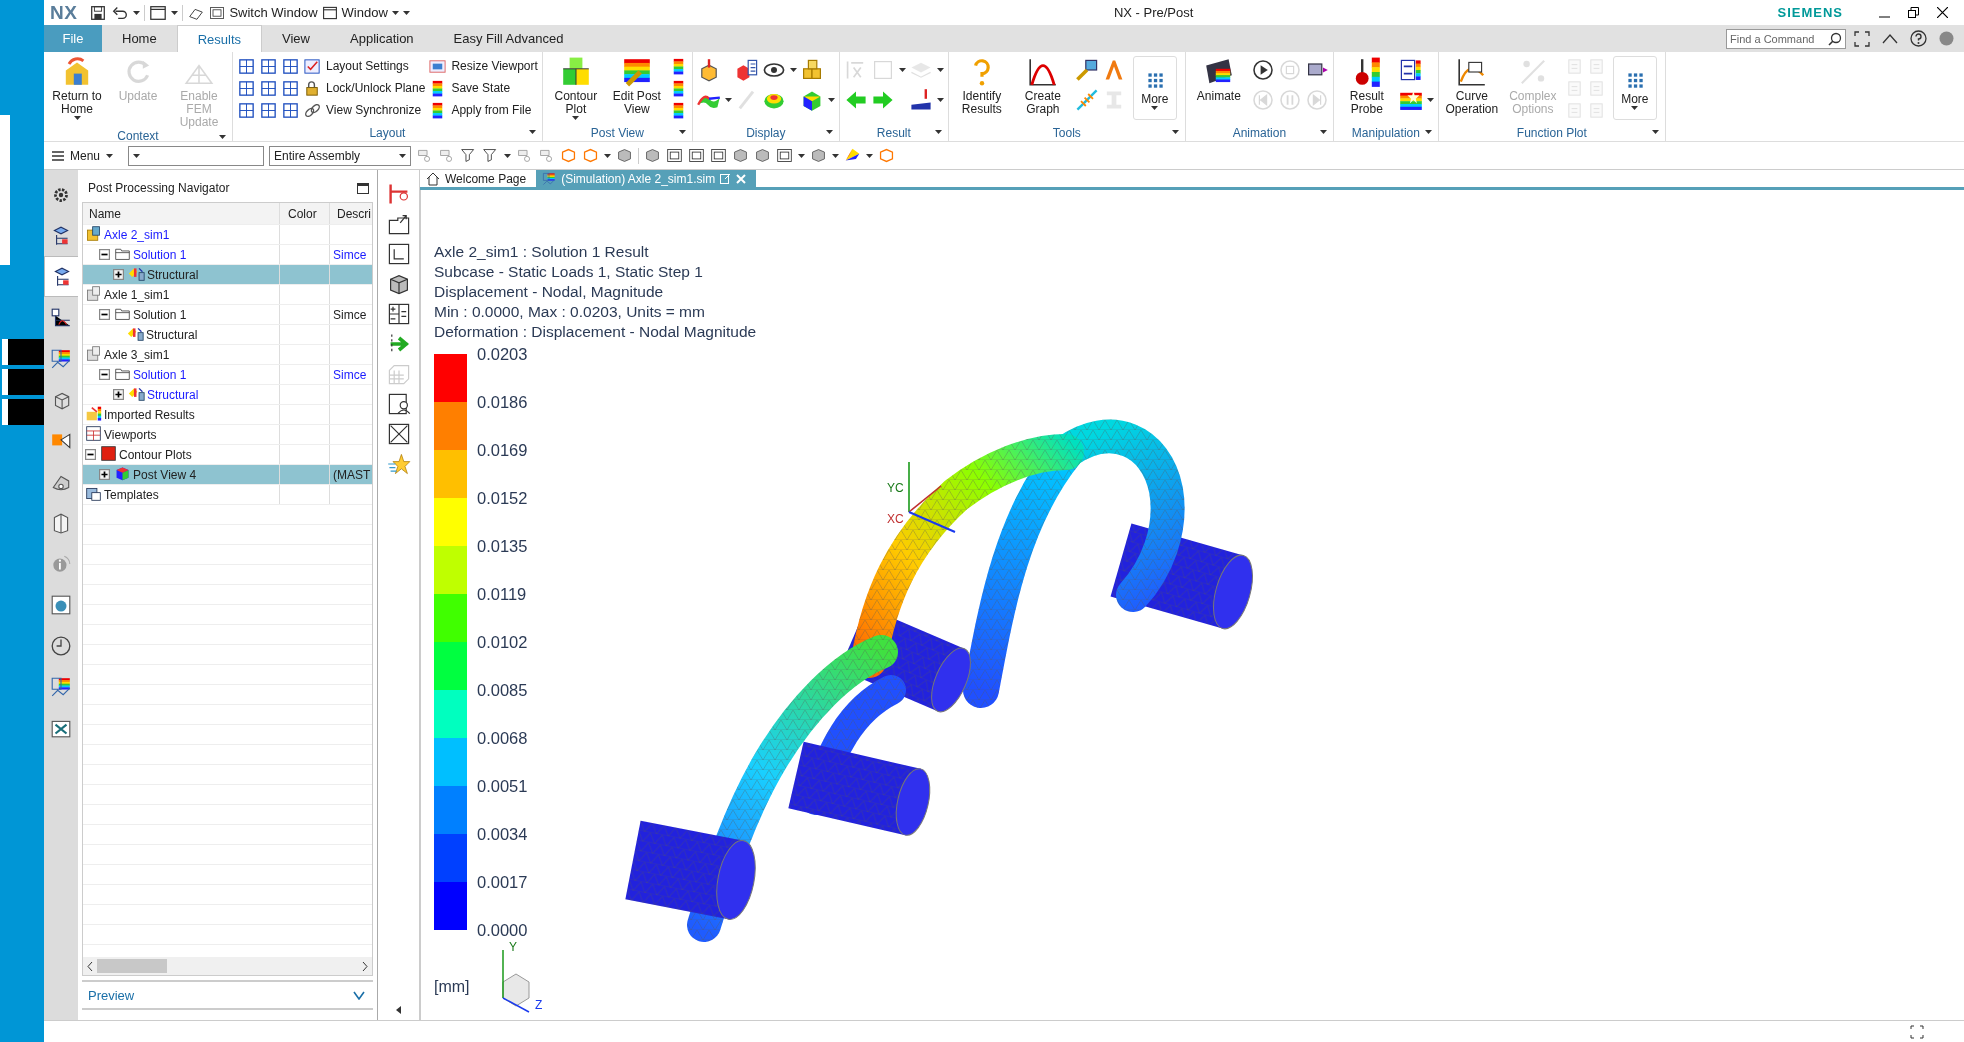  What do you see at coordinates (502, 594) in the screenshot?
I see `legend-value: 0.0119` at bounding box center [502, 594].